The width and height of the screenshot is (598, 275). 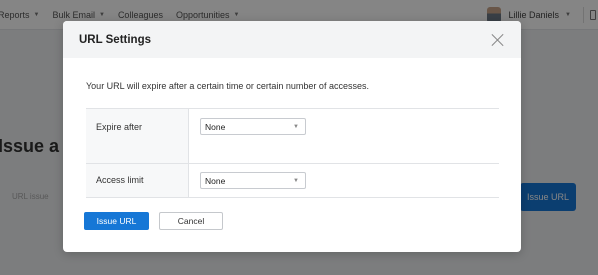 What do you see at coordinates (292, 39) in the screenshot?
I see `dialog-header: URL Settings` at bounding box center [292, 39].